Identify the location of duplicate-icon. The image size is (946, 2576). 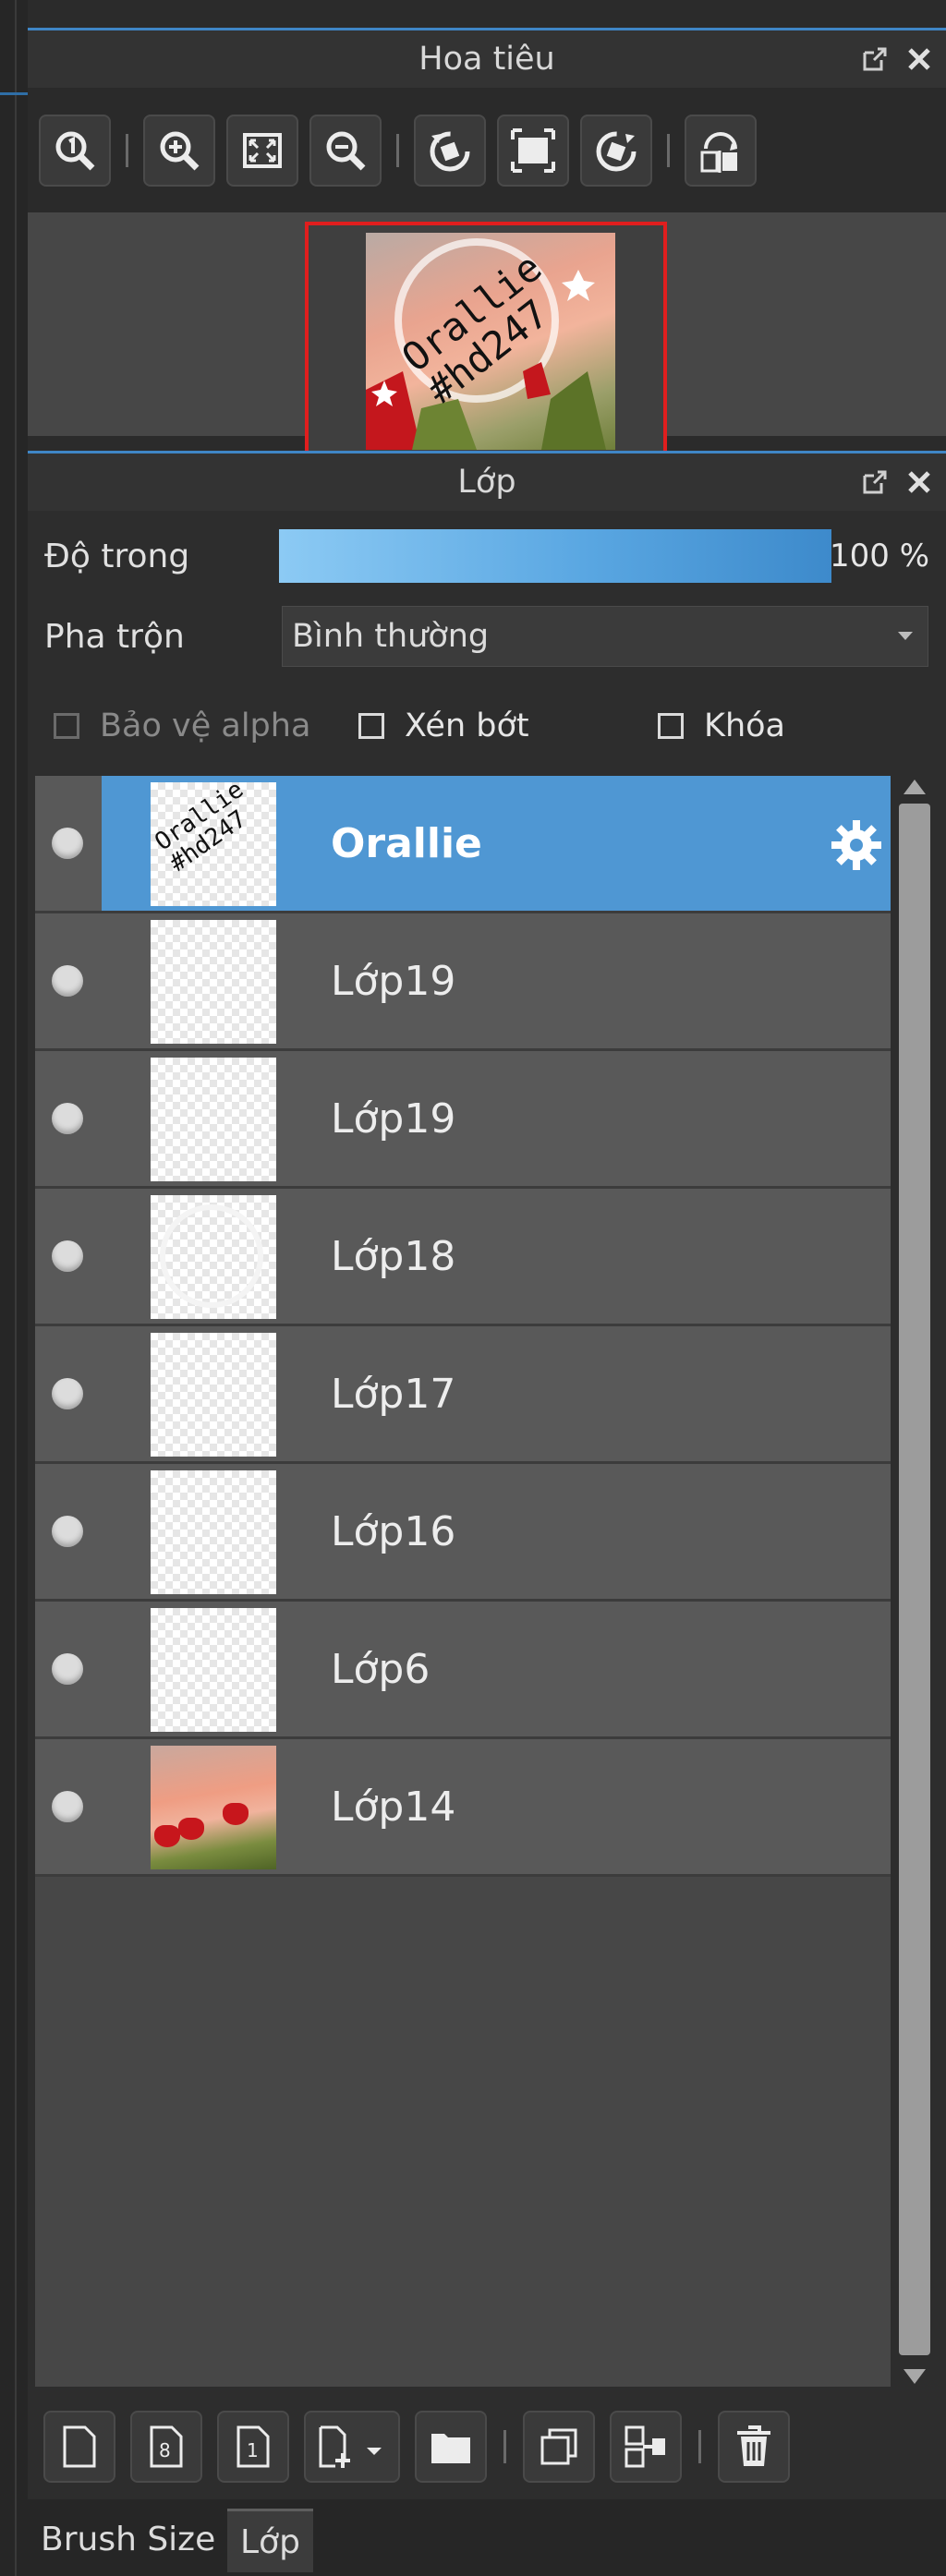
(559, 2446).